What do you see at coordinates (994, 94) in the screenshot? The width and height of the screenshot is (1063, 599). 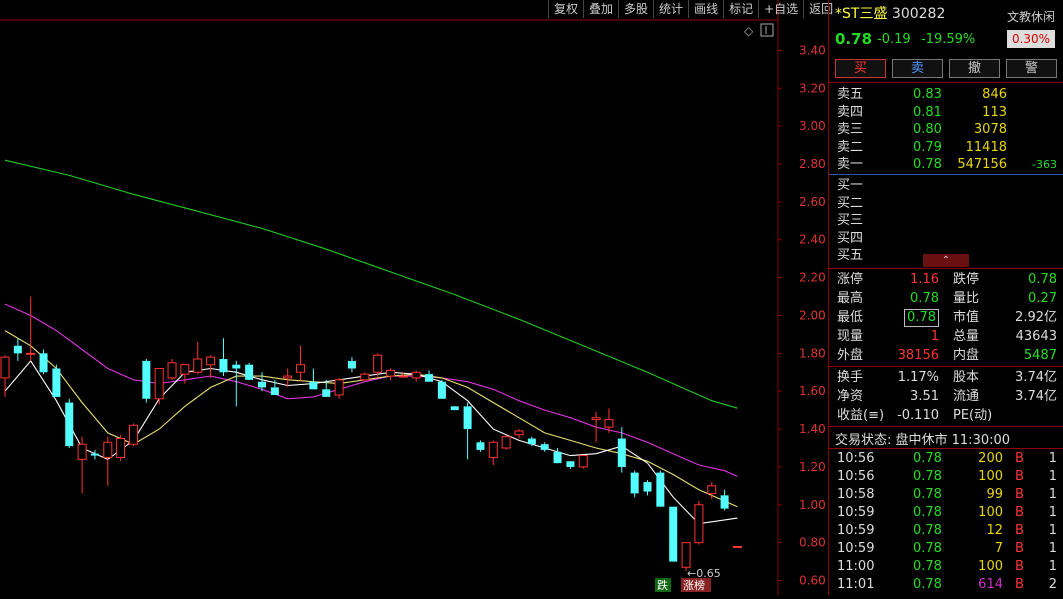 I see `ask-volume: 846` at bounding box center [994, 94].